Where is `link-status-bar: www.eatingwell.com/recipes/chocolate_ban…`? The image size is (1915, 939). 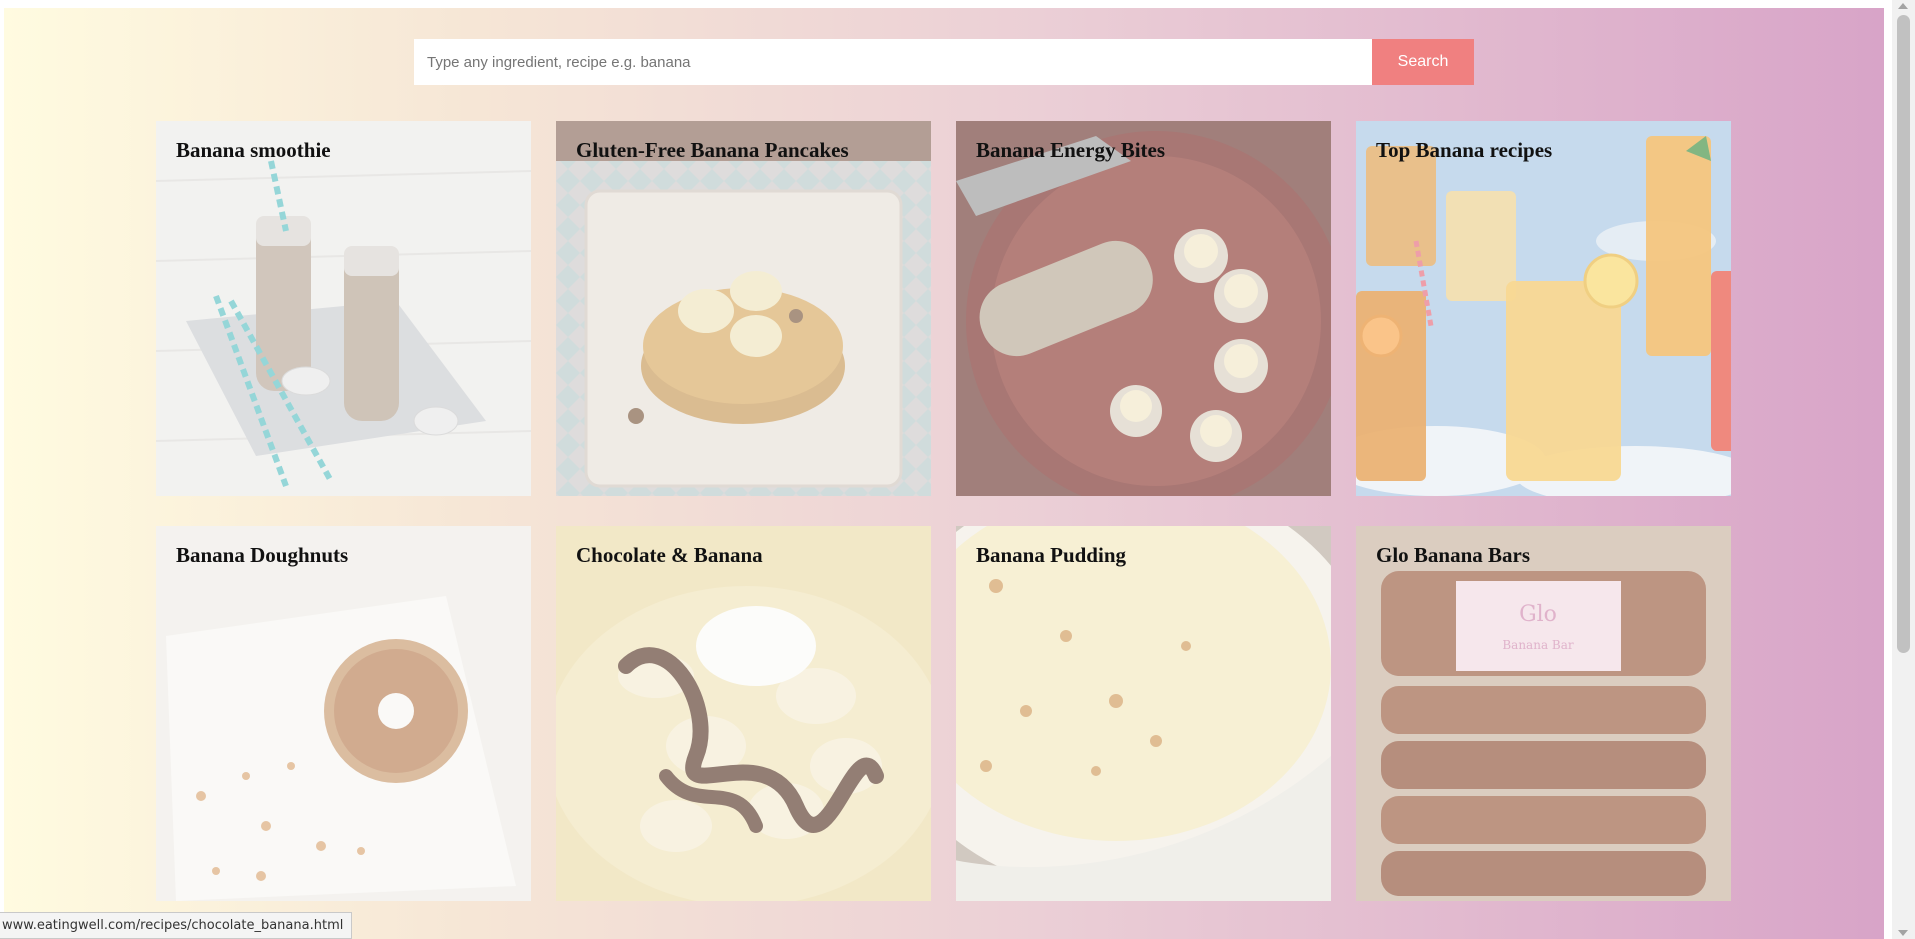
link-status-bar: www.eatingwell.com/recipes/chocolate_ban… is located at coordinates (176, 925).